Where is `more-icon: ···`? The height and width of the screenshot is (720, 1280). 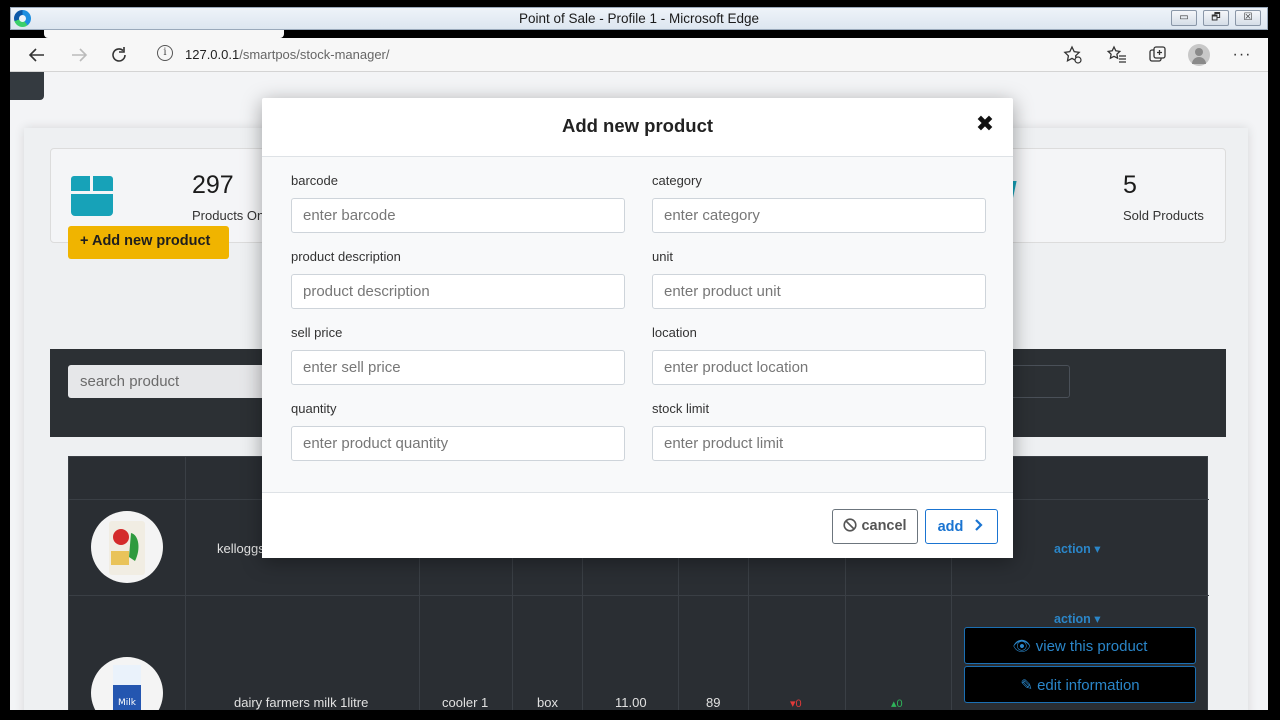 more-icon: ··· is located at coordinates (1242, 55).